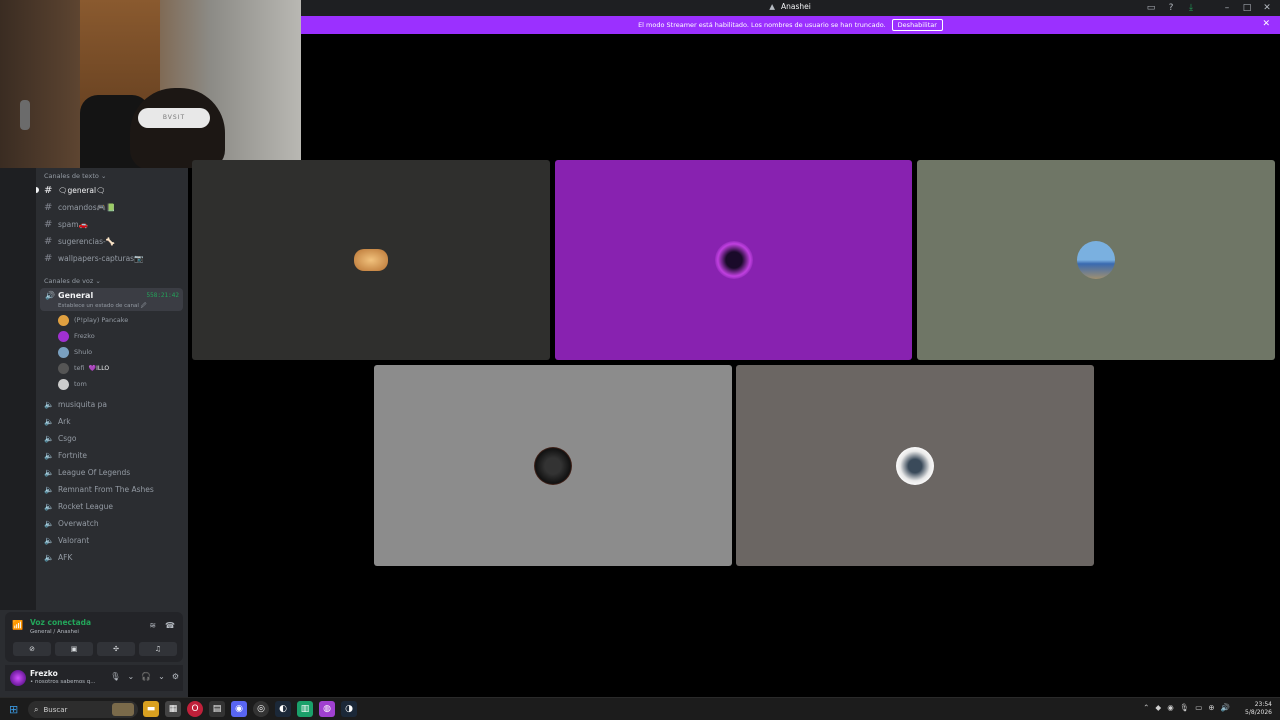 This screenshot has width=1280, height=720. I want to click on username: Frezko, so click(44, 673).